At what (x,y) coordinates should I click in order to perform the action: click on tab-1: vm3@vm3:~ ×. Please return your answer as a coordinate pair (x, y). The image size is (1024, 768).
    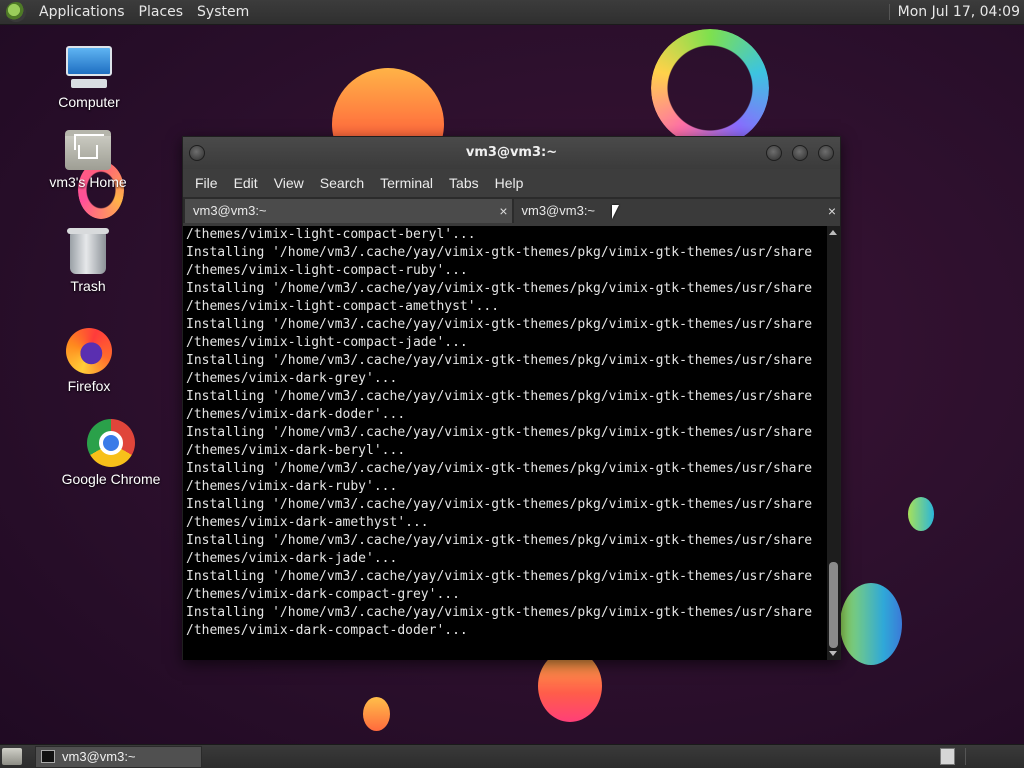
    Looking at the image, I should click on (348, 211).